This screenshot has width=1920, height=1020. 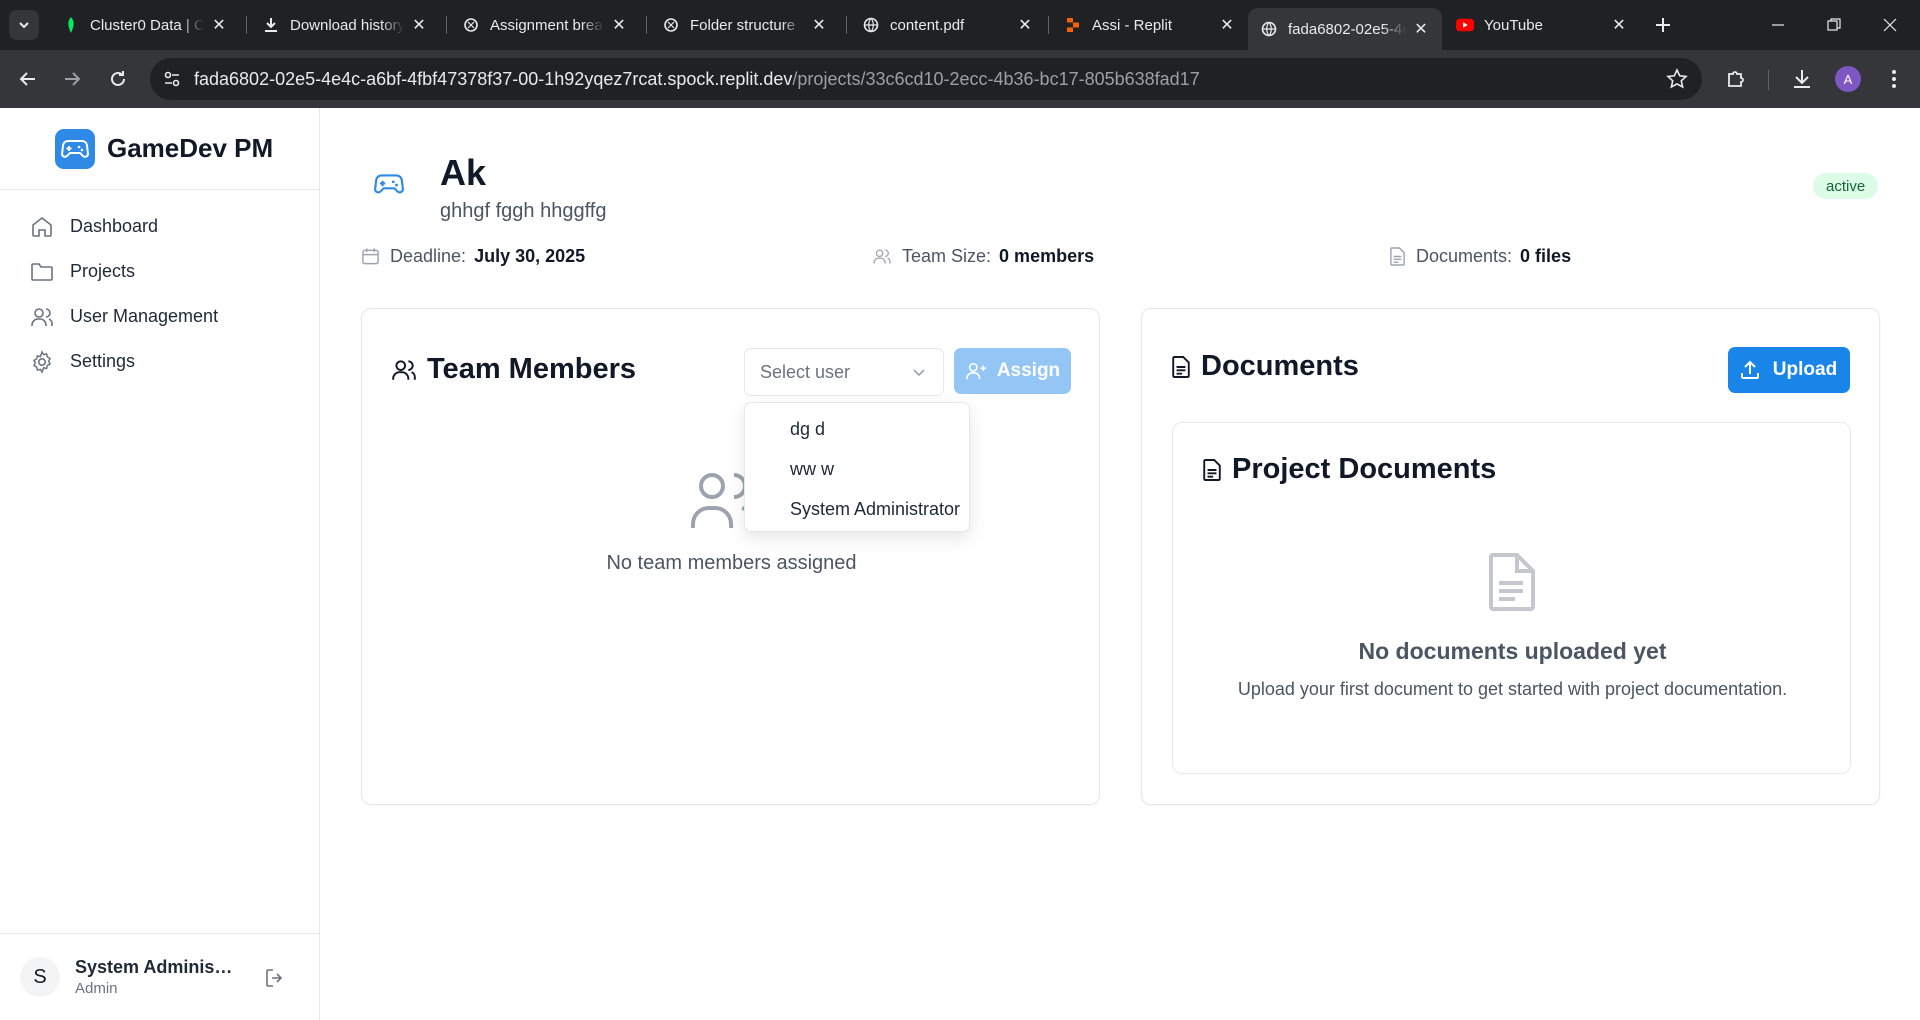 What do you see at coordinates (545, 25) in the screenshot?
I see `browser-tab-2: Assignment breakdown ✕` at bounding box center [545, 25].